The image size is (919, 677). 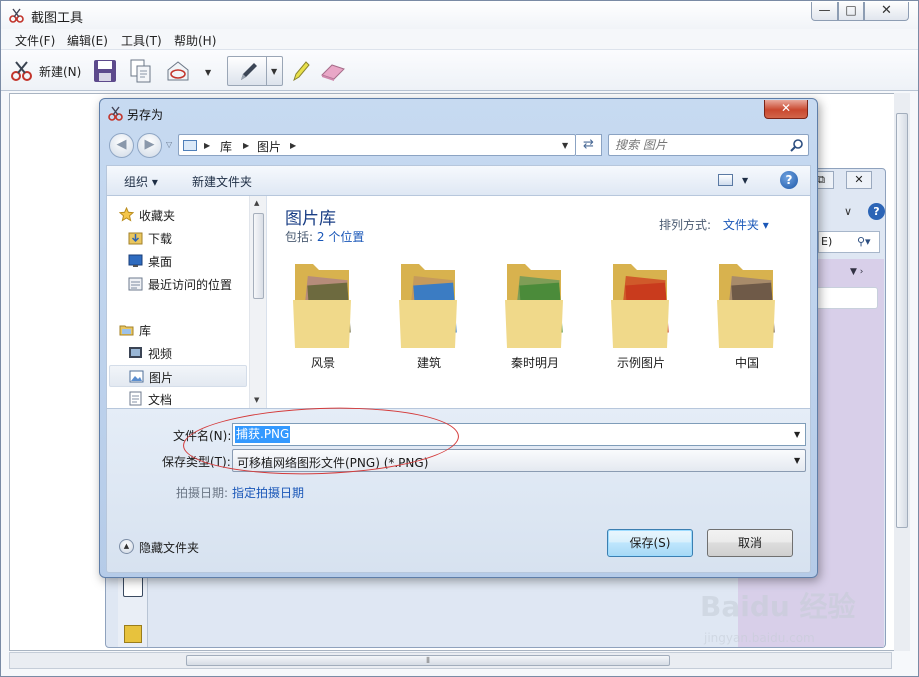 What do you see at coordinates (256, 203) in the screenshot?
I see `scroll-up-arrow-icon: ▲` at bounding box center [256, 203].